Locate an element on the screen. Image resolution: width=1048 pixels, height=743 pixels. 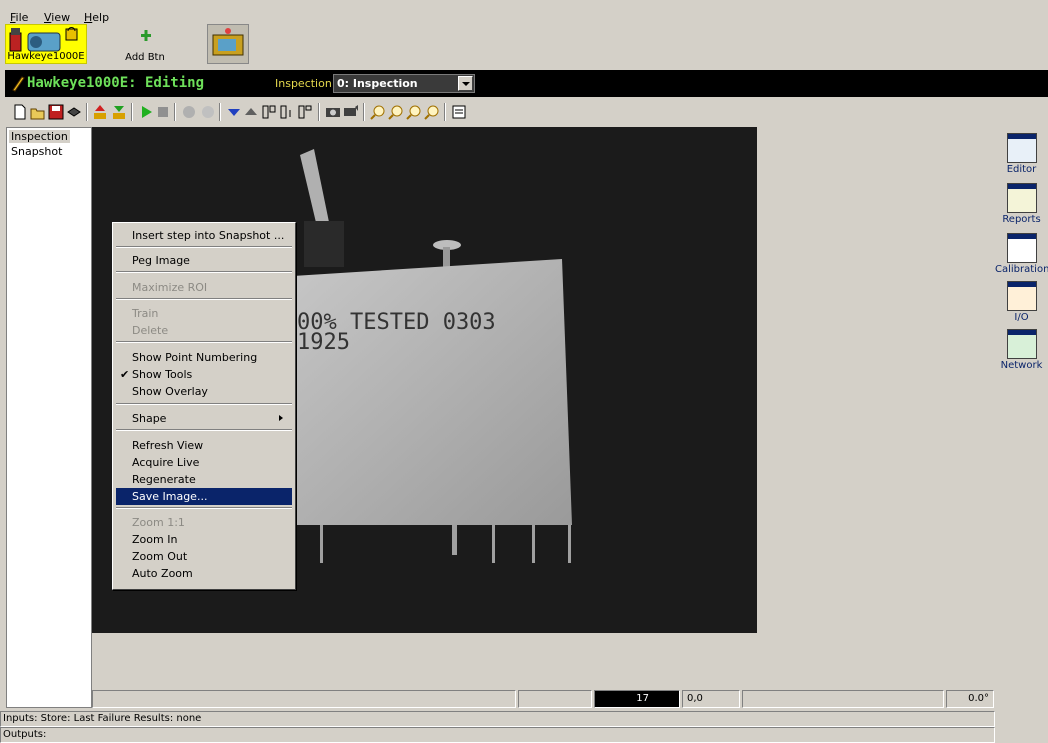
new-icon is located at coordinates (20, 112).